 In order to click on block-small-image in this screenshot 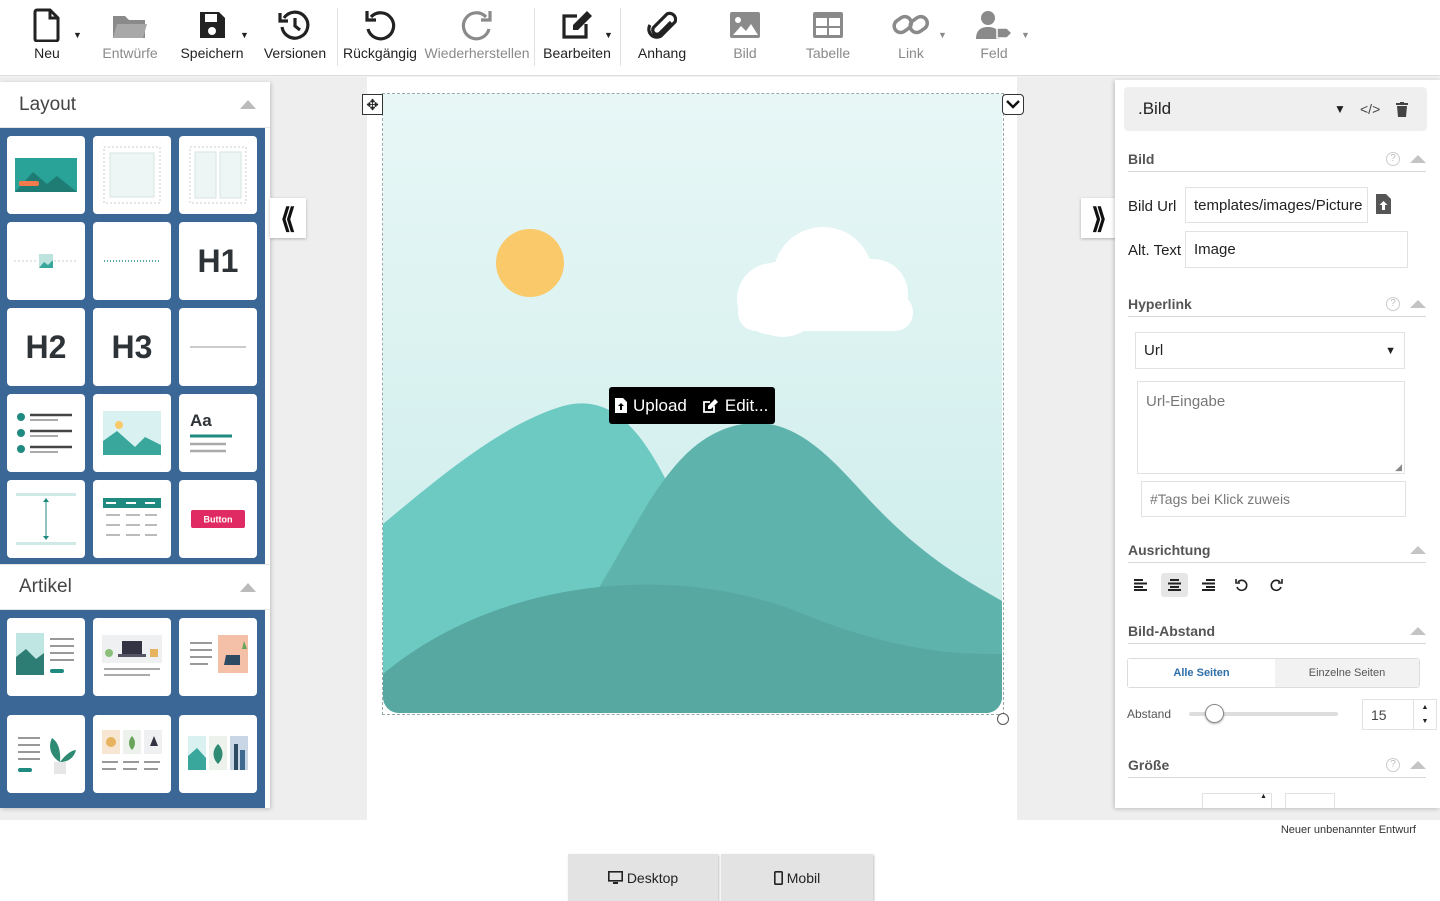, I will do `click(46, 261)`.